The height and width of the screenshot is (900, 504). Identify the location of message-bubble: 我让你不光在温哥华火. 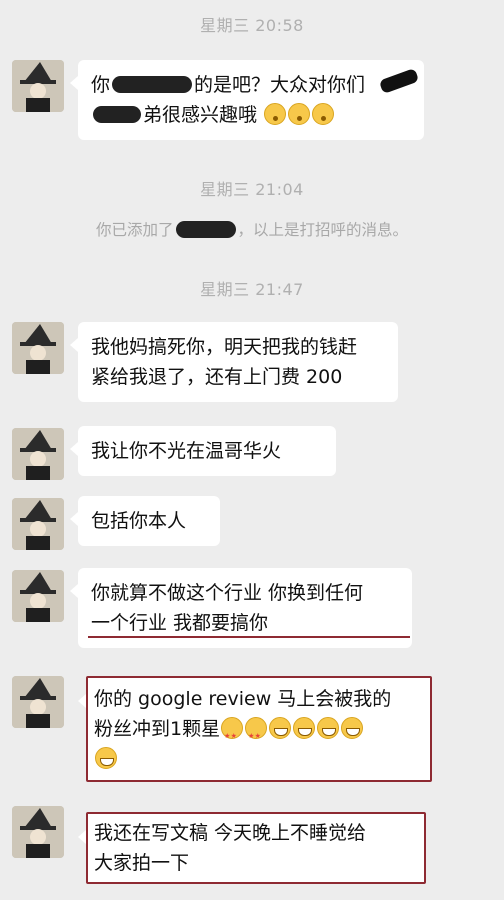
(203, 451).